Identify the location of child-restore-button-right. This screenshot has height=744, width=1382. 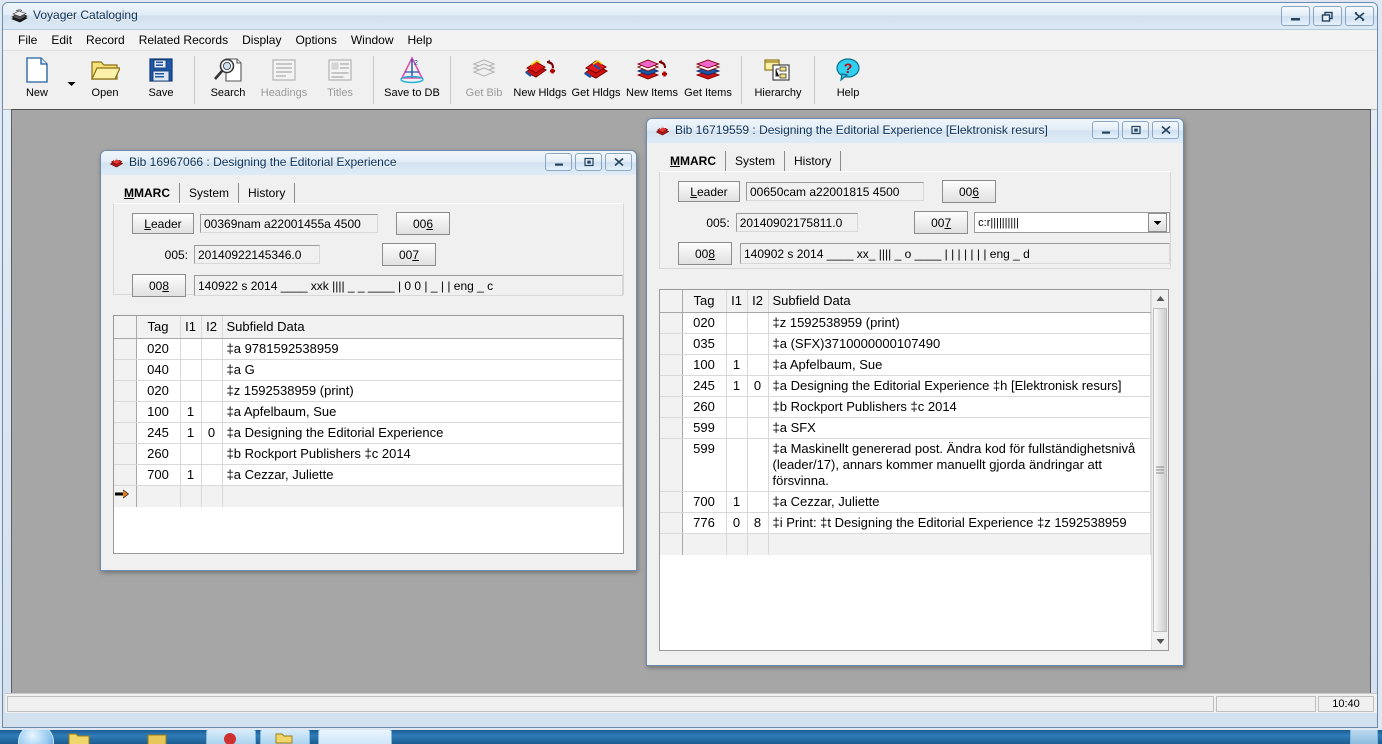
(1135, 130).